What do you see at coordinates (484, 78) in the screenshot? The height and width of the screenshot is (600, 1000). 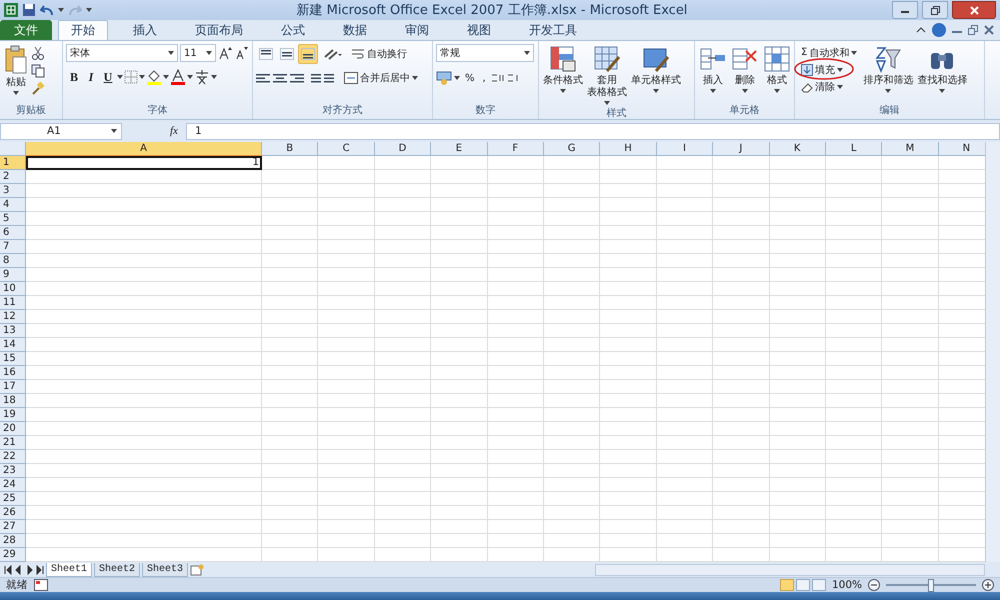 I see `comma-button: ,` at bounding box center [484, 78].